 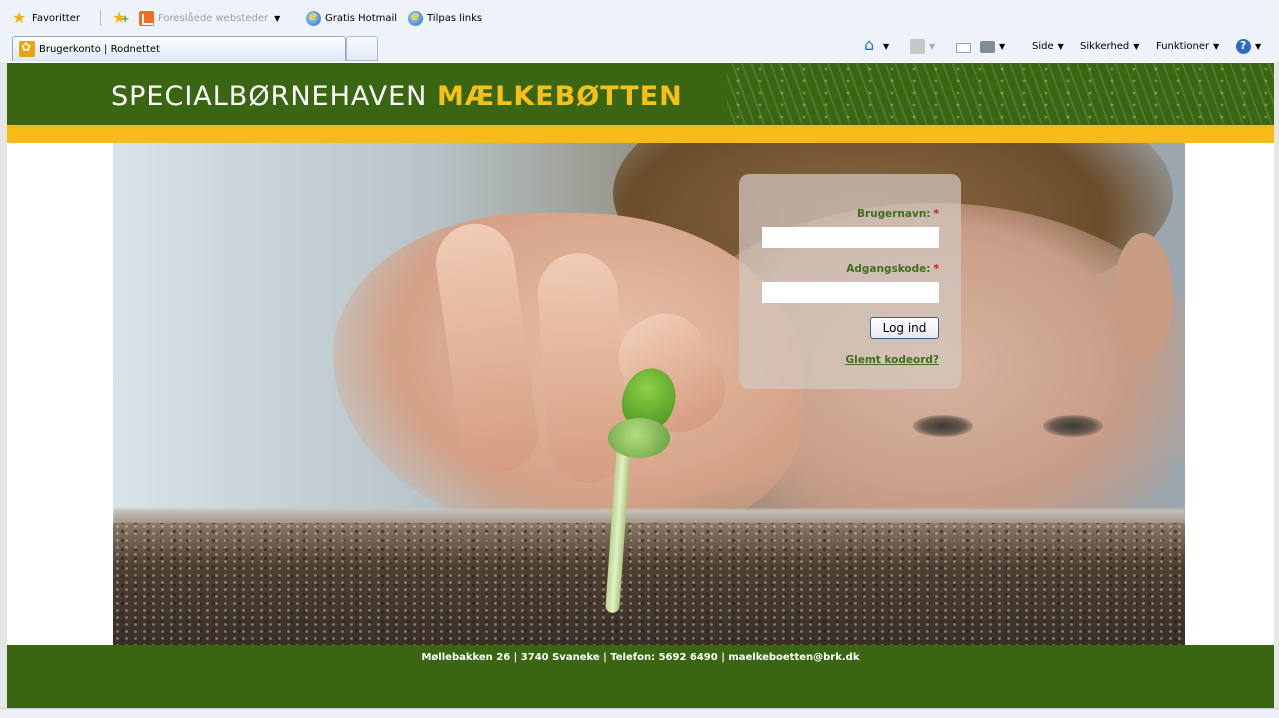 I want to click on suggested-sites-icon, so click(x=146, y=18).